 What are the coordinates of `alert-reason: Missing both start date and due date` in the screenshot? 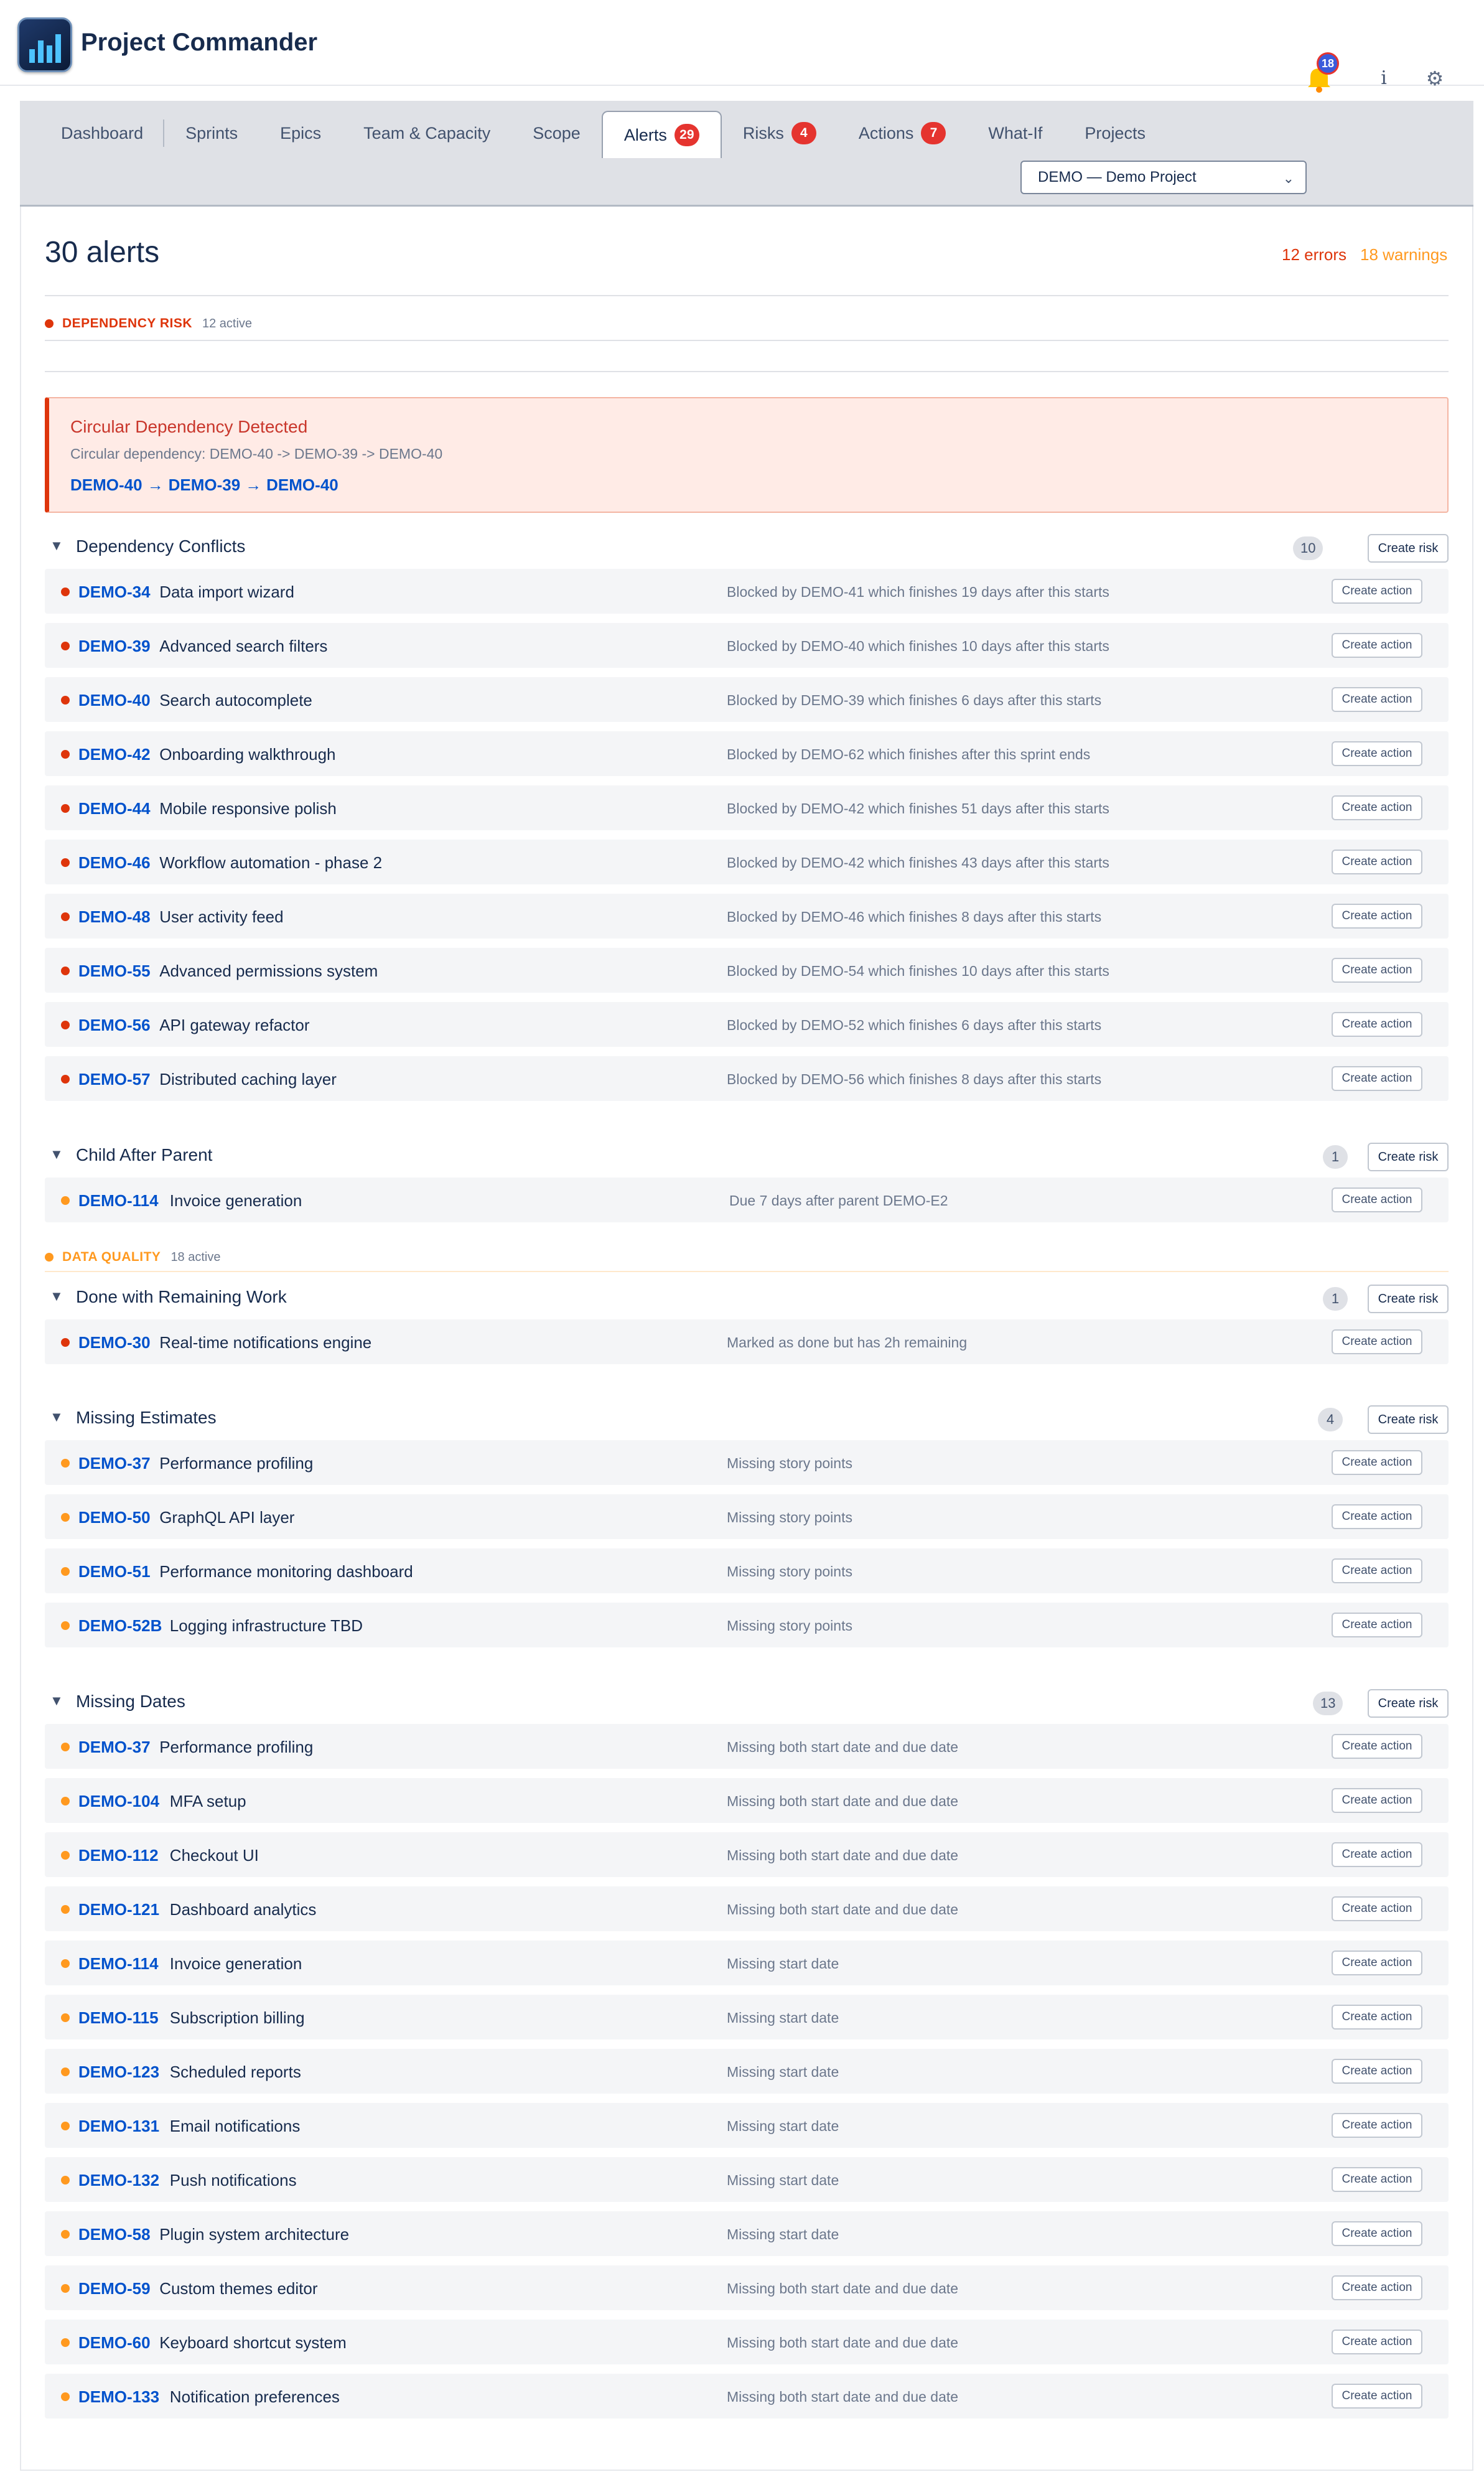 It's located at (843, 1801).